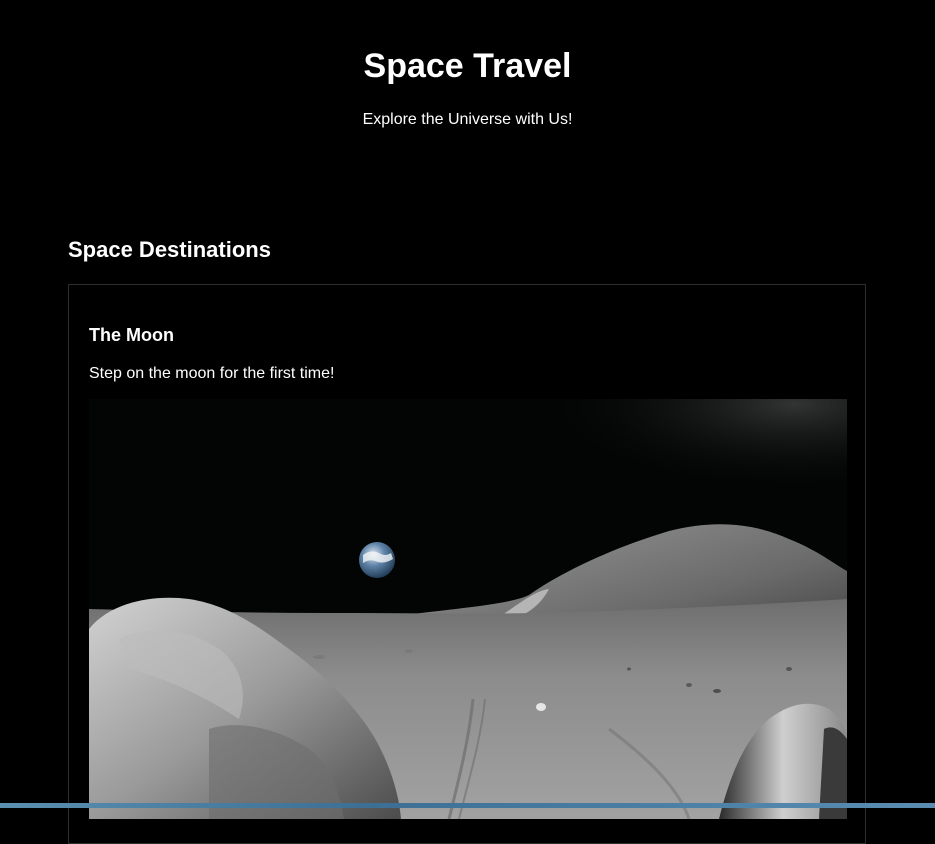 This screenshot has height=844, width=935. Describe the element at coordinates (467, 119) in the screenshot. I see `site-tagline: Explore the Universe with Us!` at that location.